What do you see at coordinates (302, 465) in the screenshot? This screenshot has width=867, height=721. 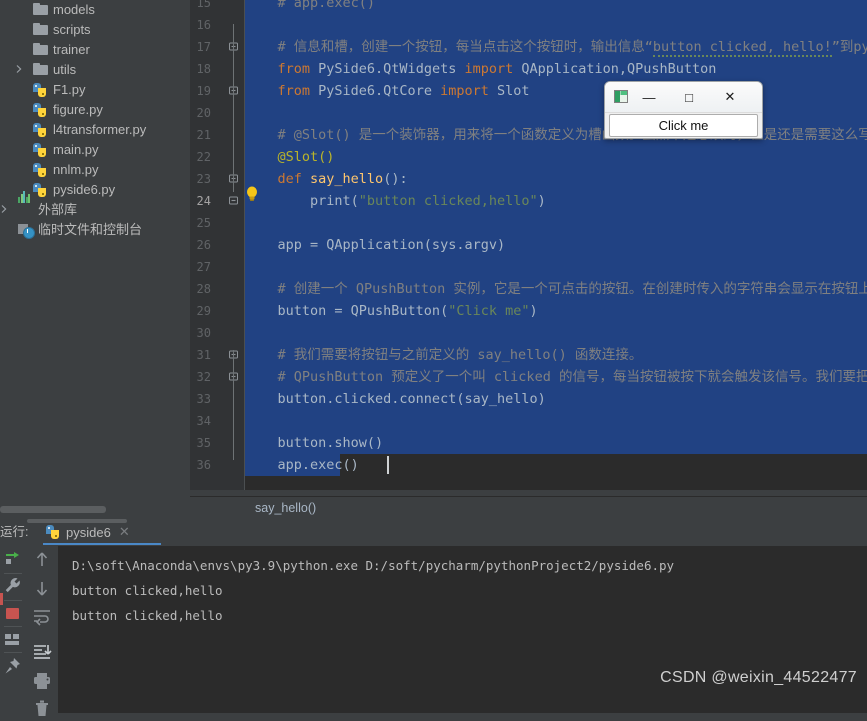 I see `code-line-36: app.exec()` at bounding box center [302, 465].